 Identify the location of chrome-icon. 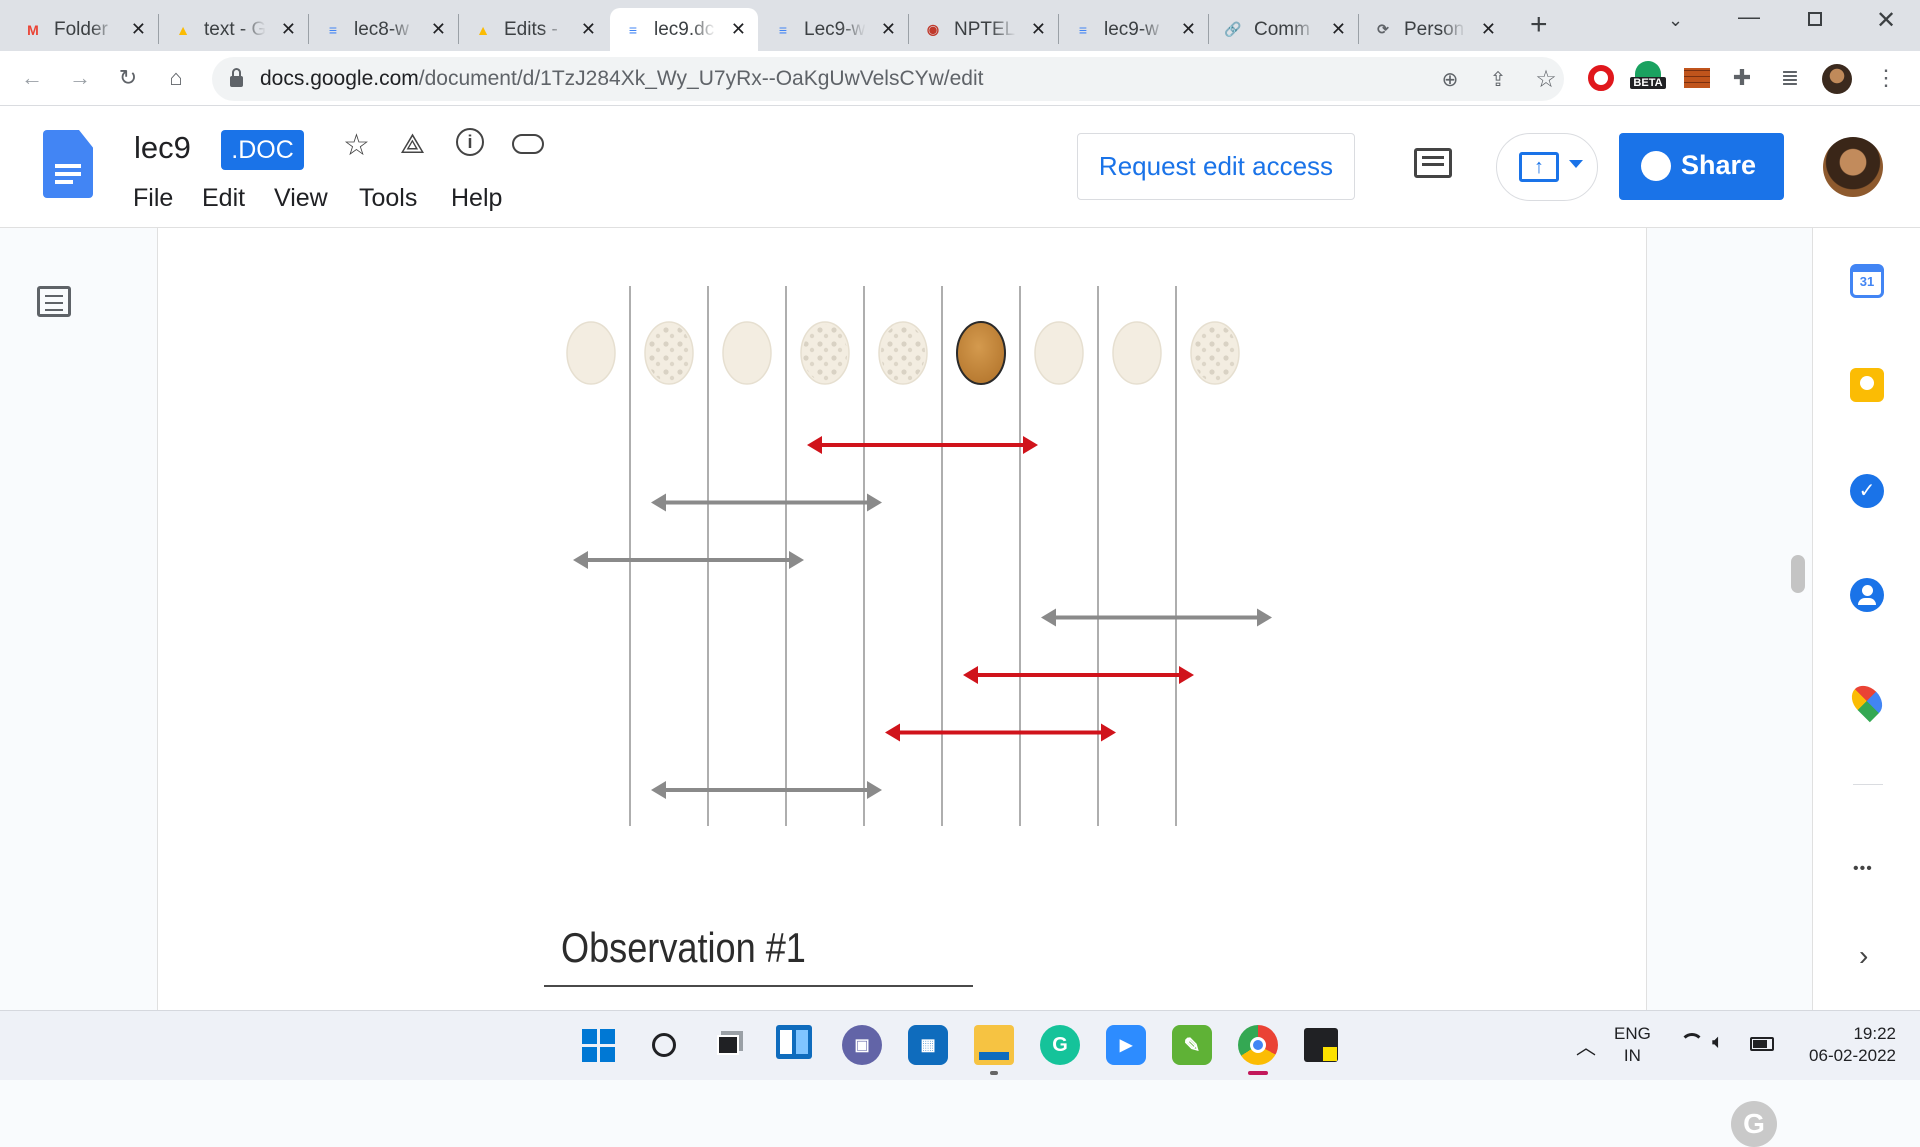
(1258, 1045).